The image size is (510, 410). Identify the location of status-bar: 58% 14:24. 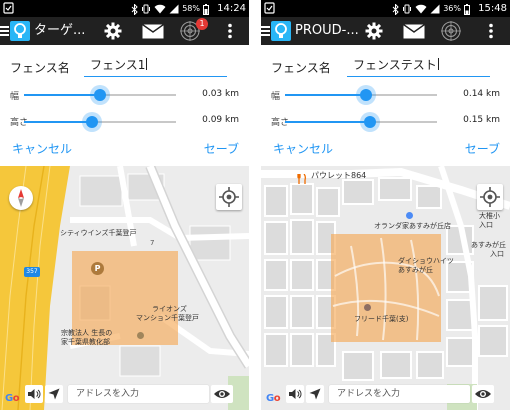
(124, 8).